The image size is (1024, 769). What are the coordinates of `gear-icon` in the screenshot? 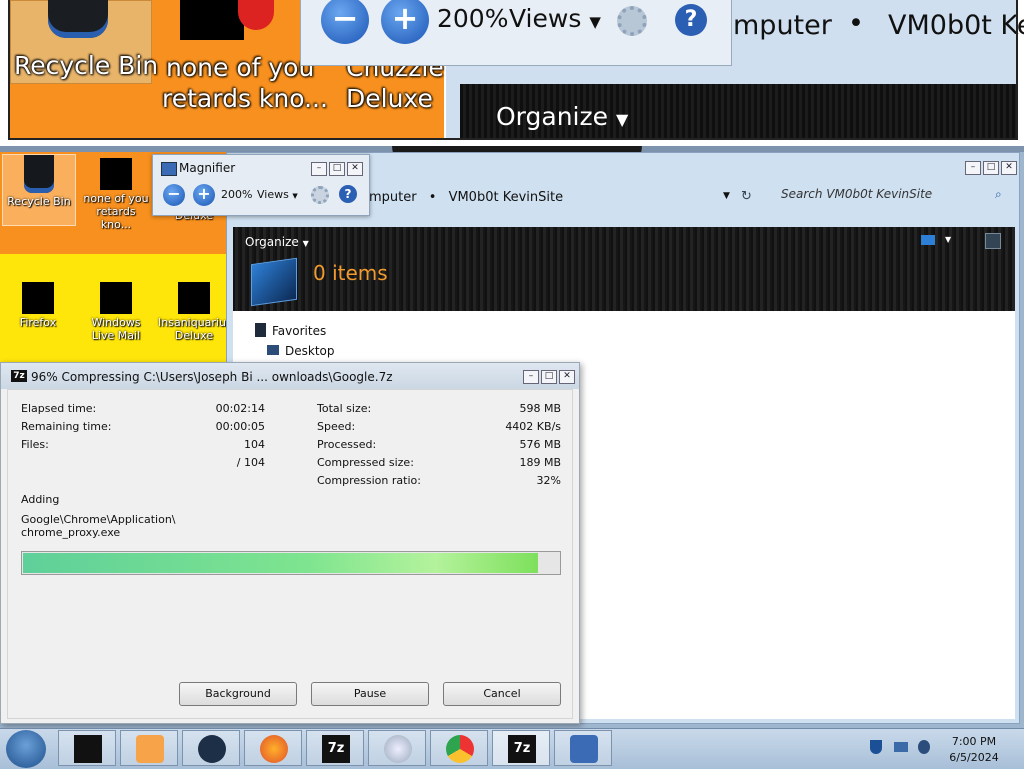 It's located at (320, 195).